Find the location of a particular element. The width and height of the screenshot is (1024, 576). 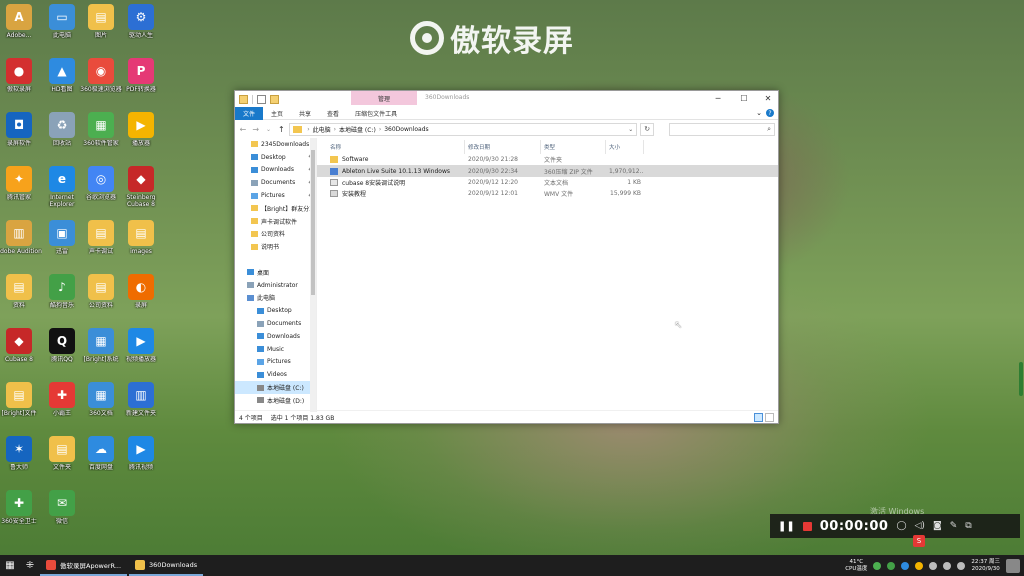

desktop-icon: ◘ 录屏软件 is located at coordinates (21, 129).